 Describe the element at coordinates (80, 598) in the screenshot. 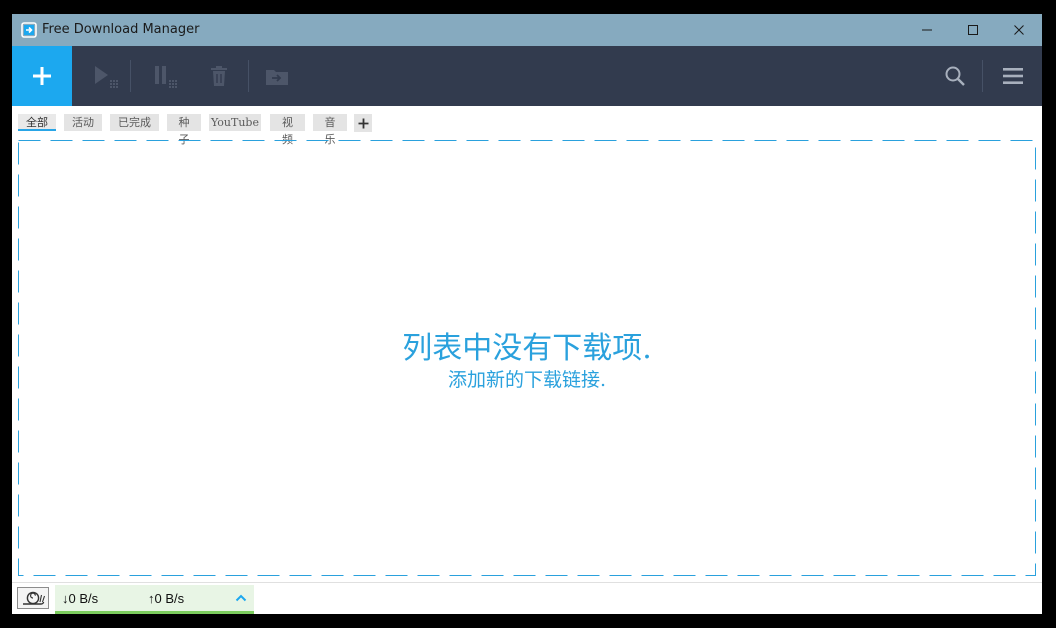

I see `download-speed: ↓0 B/s` at that location.